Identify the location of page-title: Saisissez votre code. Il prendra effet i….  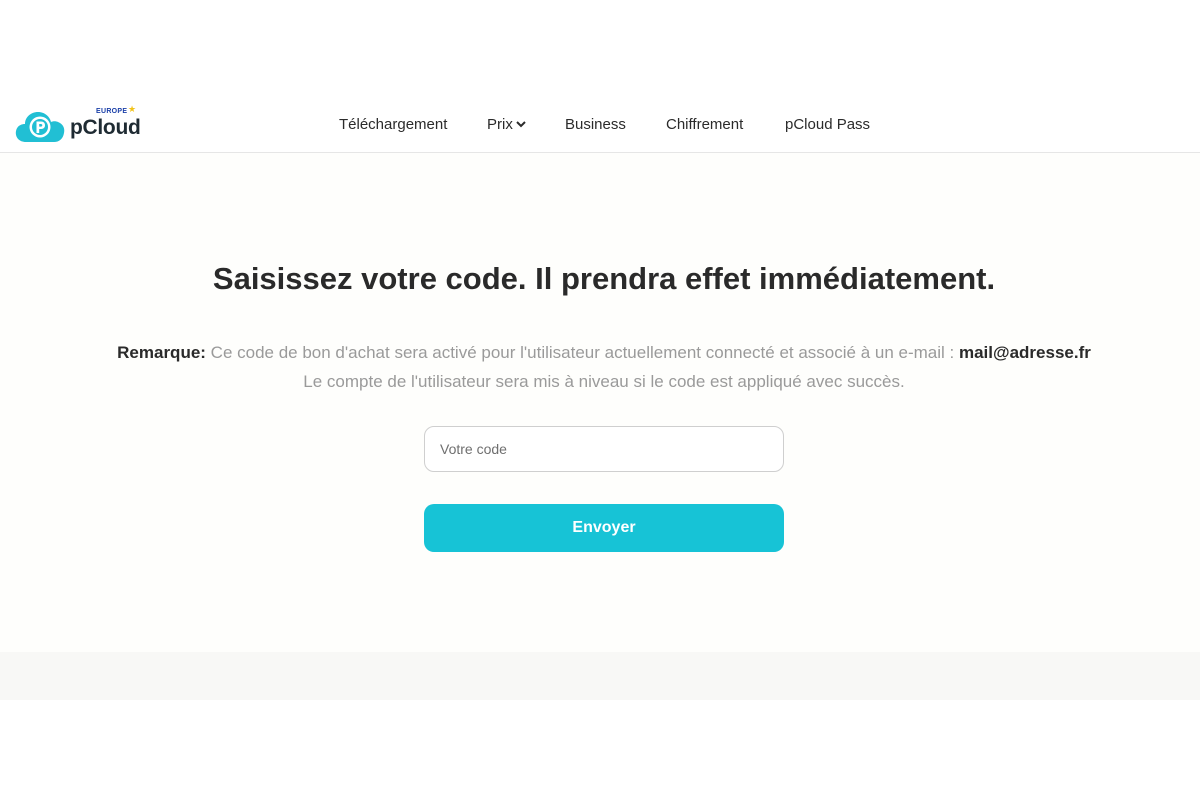
(604, 278).